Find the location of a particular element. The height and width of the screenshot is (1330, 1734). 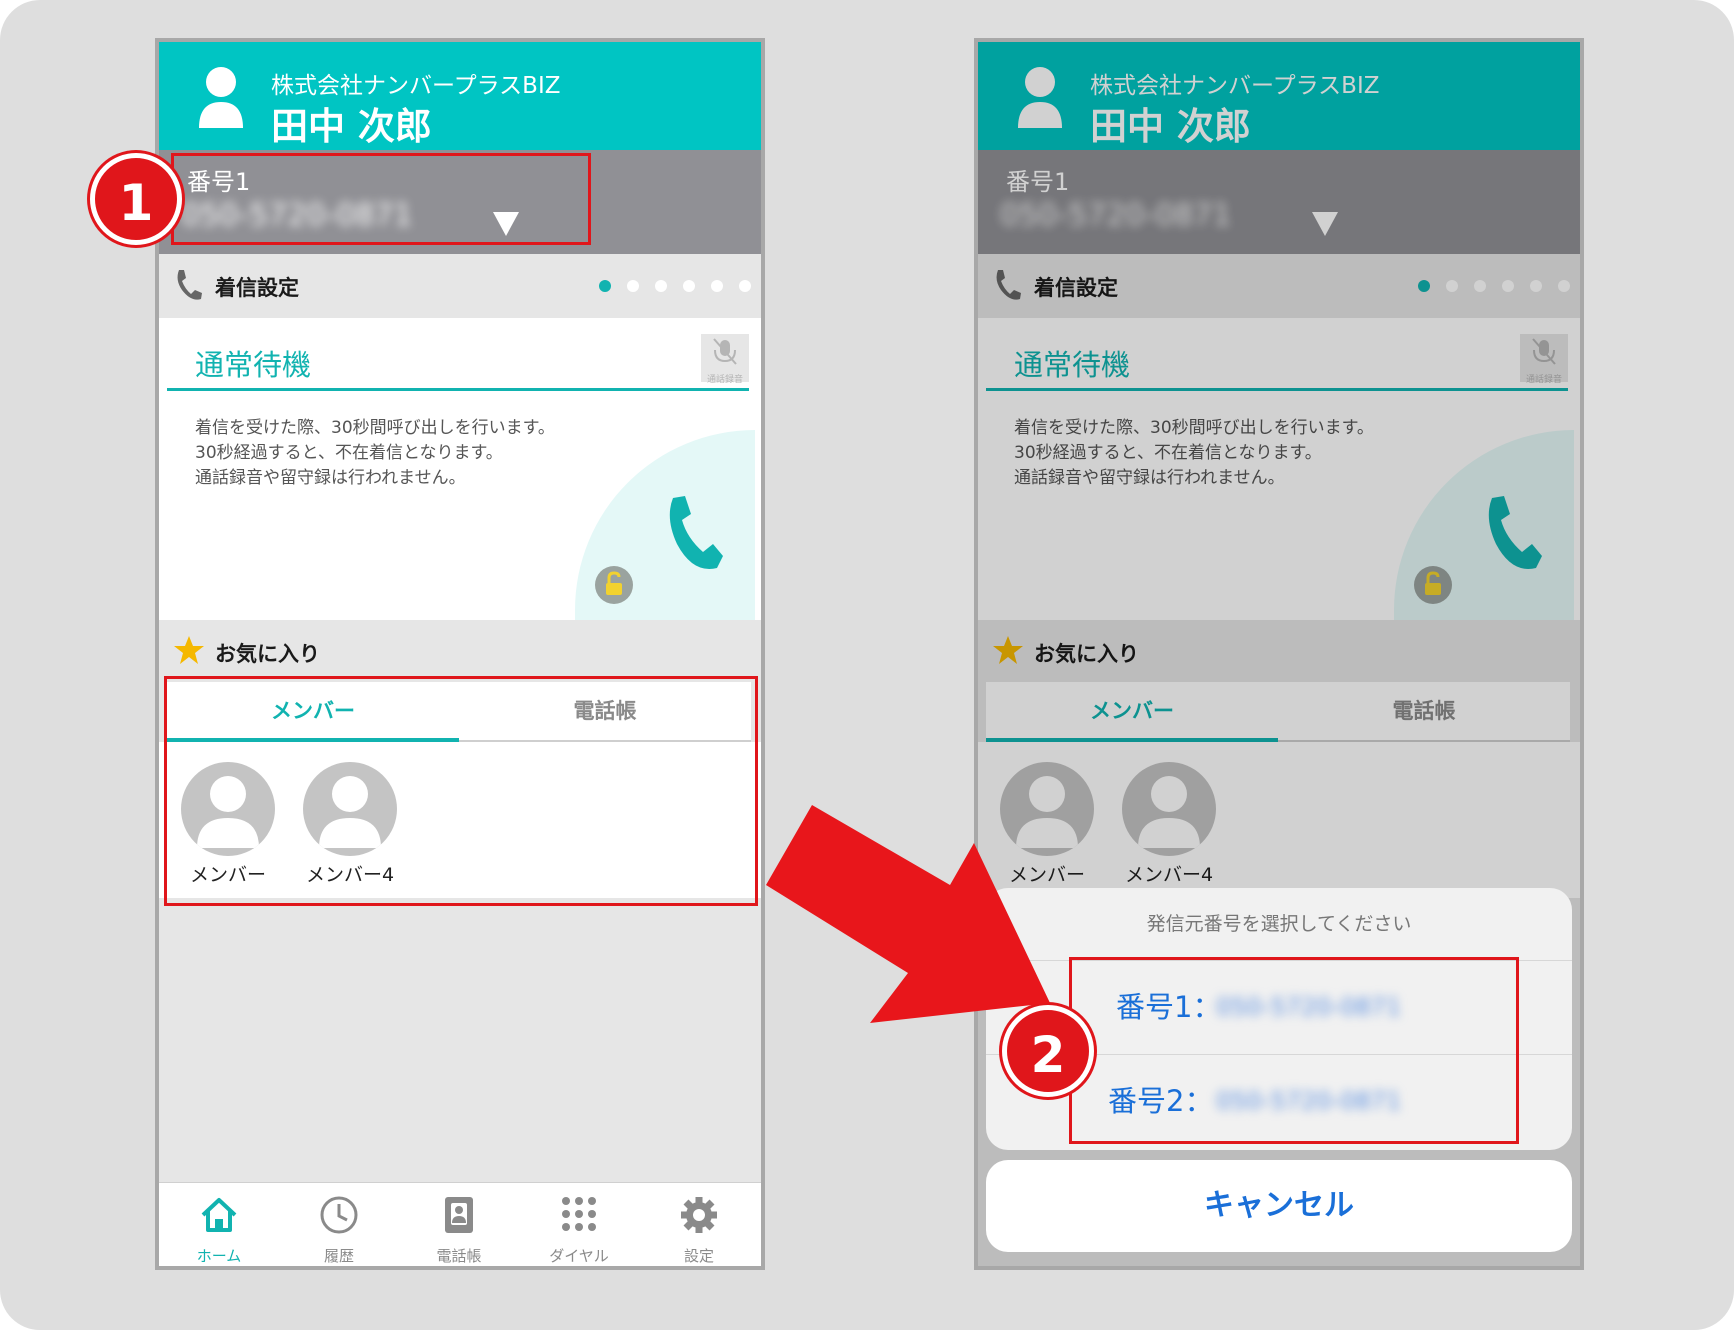

nav-history: 履歴 is located at coordinates (339, 1224).